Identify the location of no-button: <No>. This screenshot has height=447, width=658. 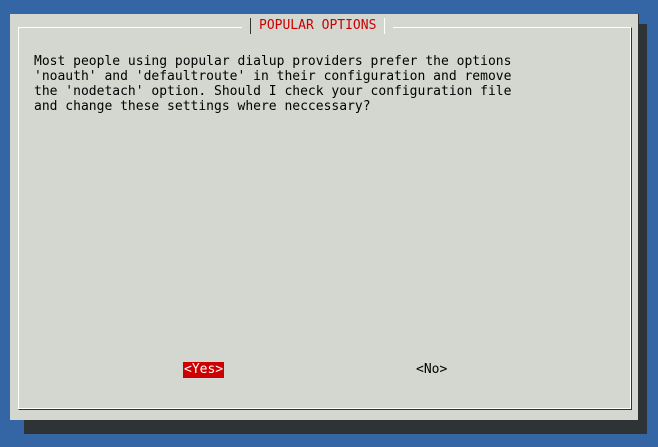
(431, 370).